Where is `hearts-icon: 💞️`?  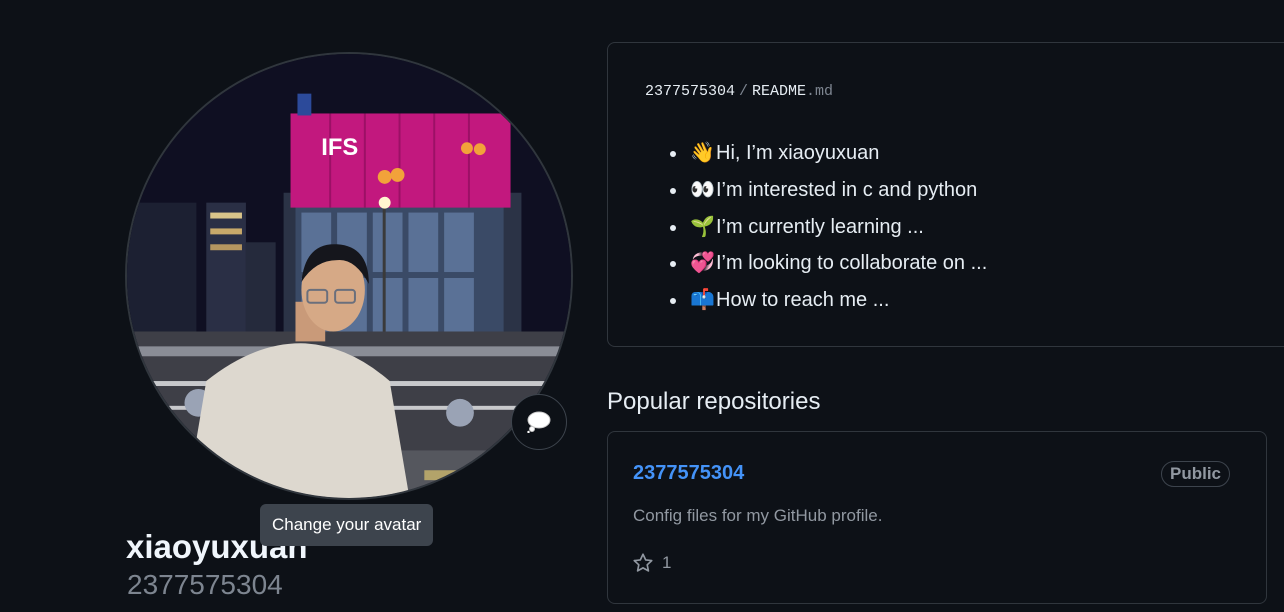 hearts-icon: 💞️ is located at coordinates (702, 263).